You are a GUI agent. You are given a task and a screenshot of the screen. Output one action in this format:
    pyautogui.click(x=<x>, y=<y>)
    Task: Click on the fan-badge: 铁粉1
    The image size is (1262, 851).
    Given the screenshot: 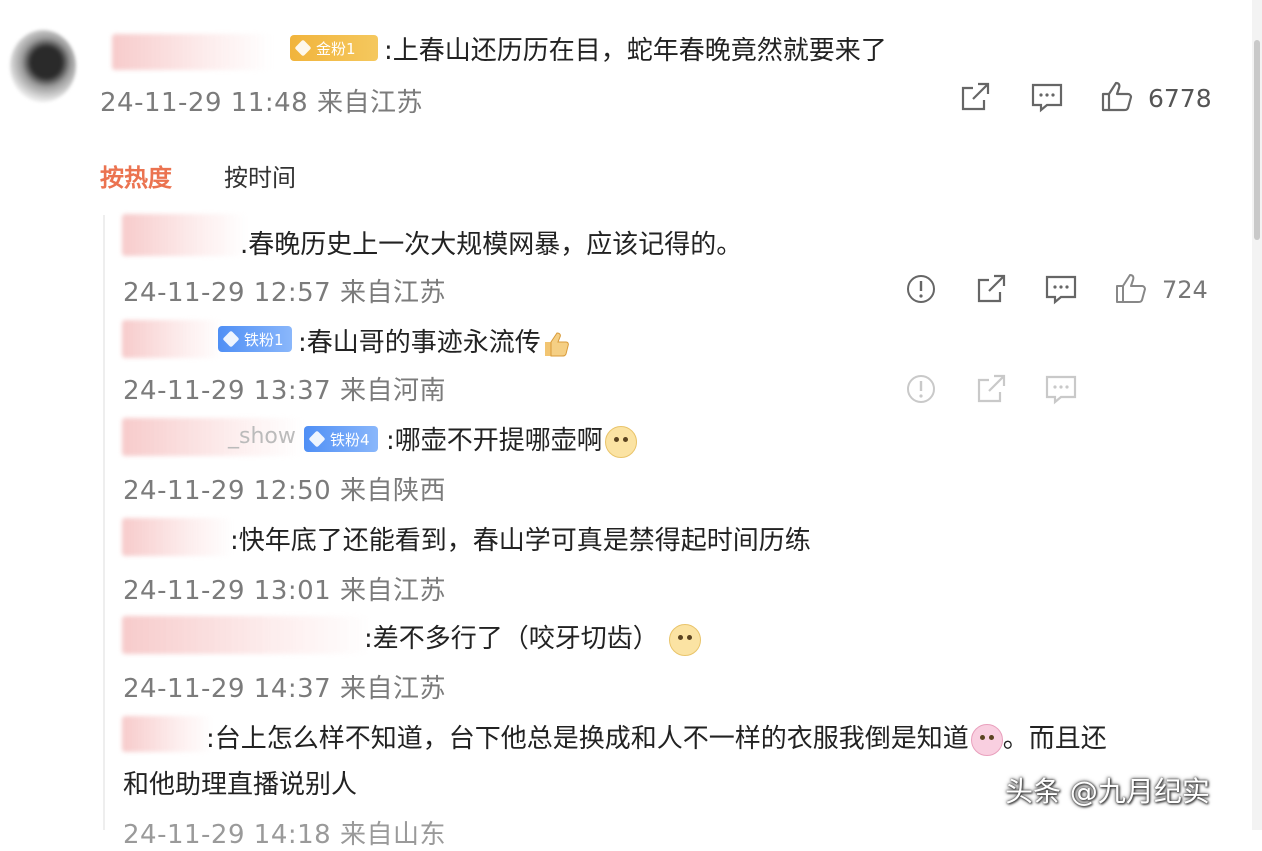 What is the action you would take?
    pyautogui.click(x=255, y=339)
    